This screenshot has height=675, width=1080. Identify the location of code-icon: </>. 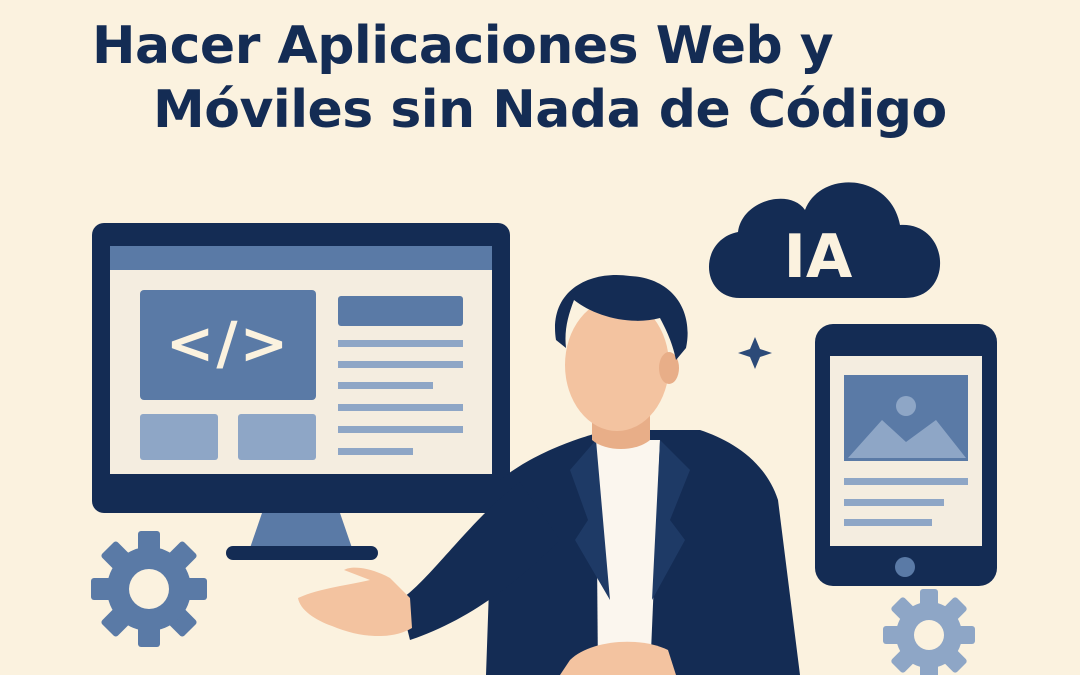
(228, 343).